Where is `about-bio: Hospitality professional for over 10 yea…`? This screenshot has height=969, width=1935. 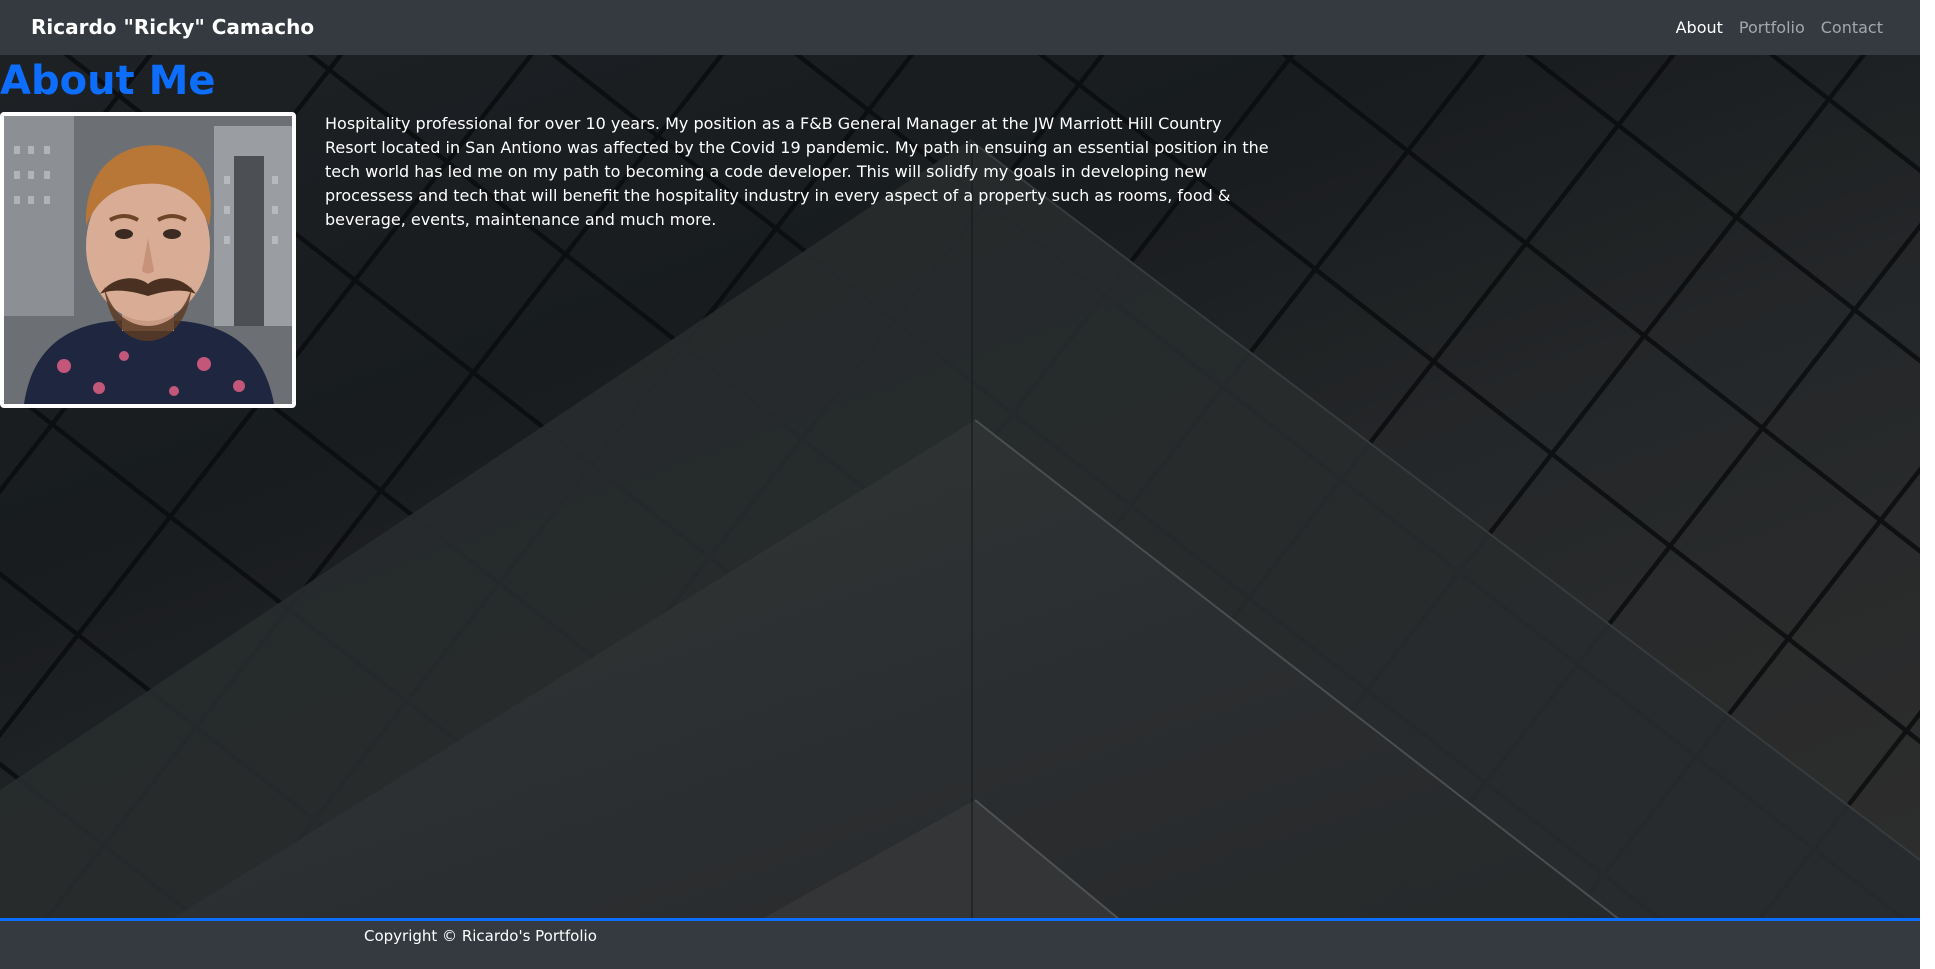
about-bio: Hospitality professional for over 10 yea… is located at coordinates (797, 171).